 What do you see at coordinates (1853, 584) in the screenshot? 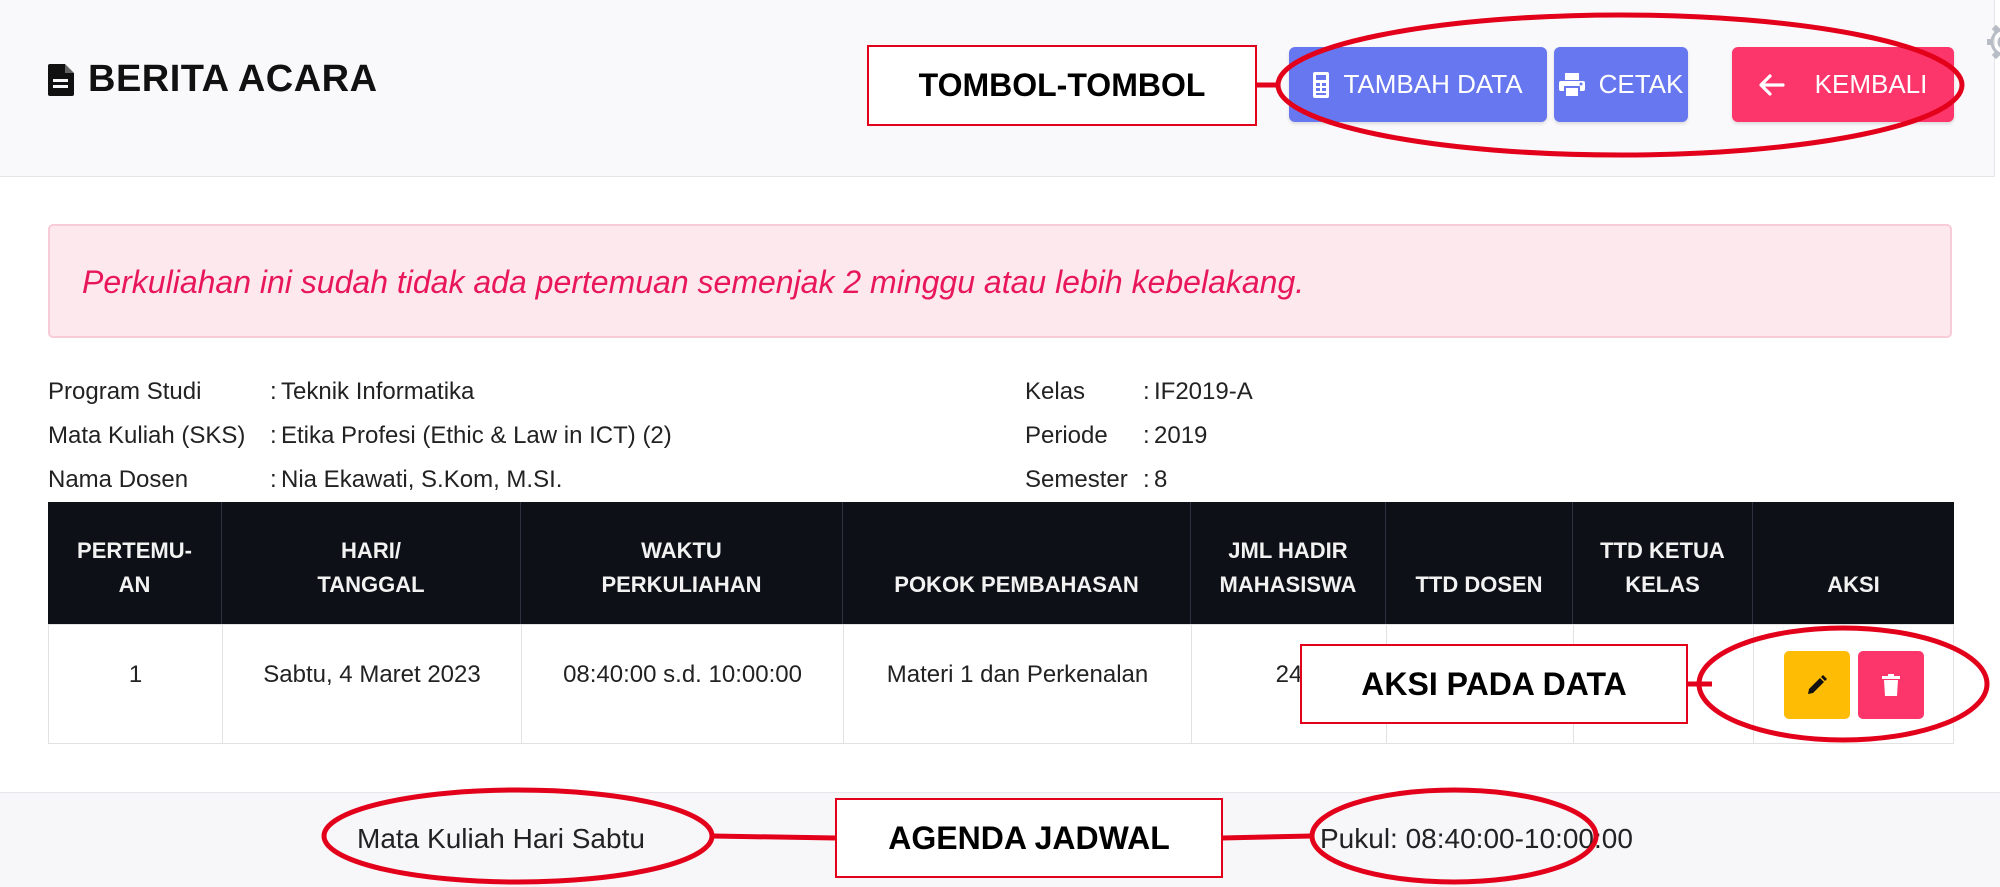
I see `th-aksi: AKSI` at bounding box center [1853, 584].